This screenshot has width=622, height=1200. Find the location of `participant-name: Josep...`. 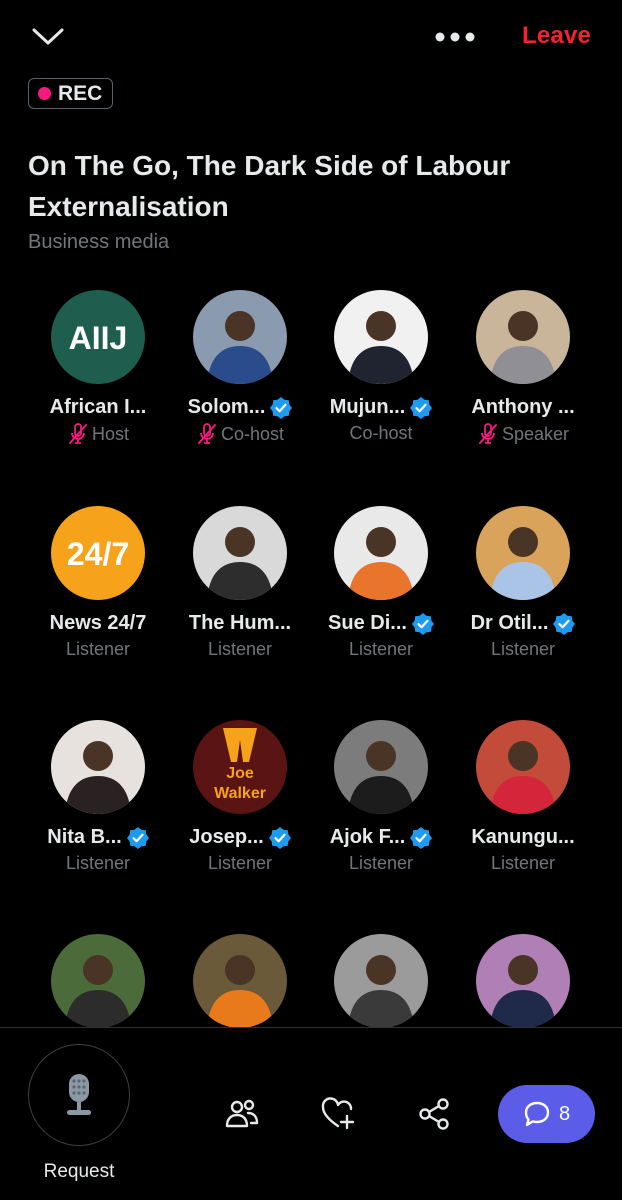

participant-name: Josep... is located at coordinates (226, 837).